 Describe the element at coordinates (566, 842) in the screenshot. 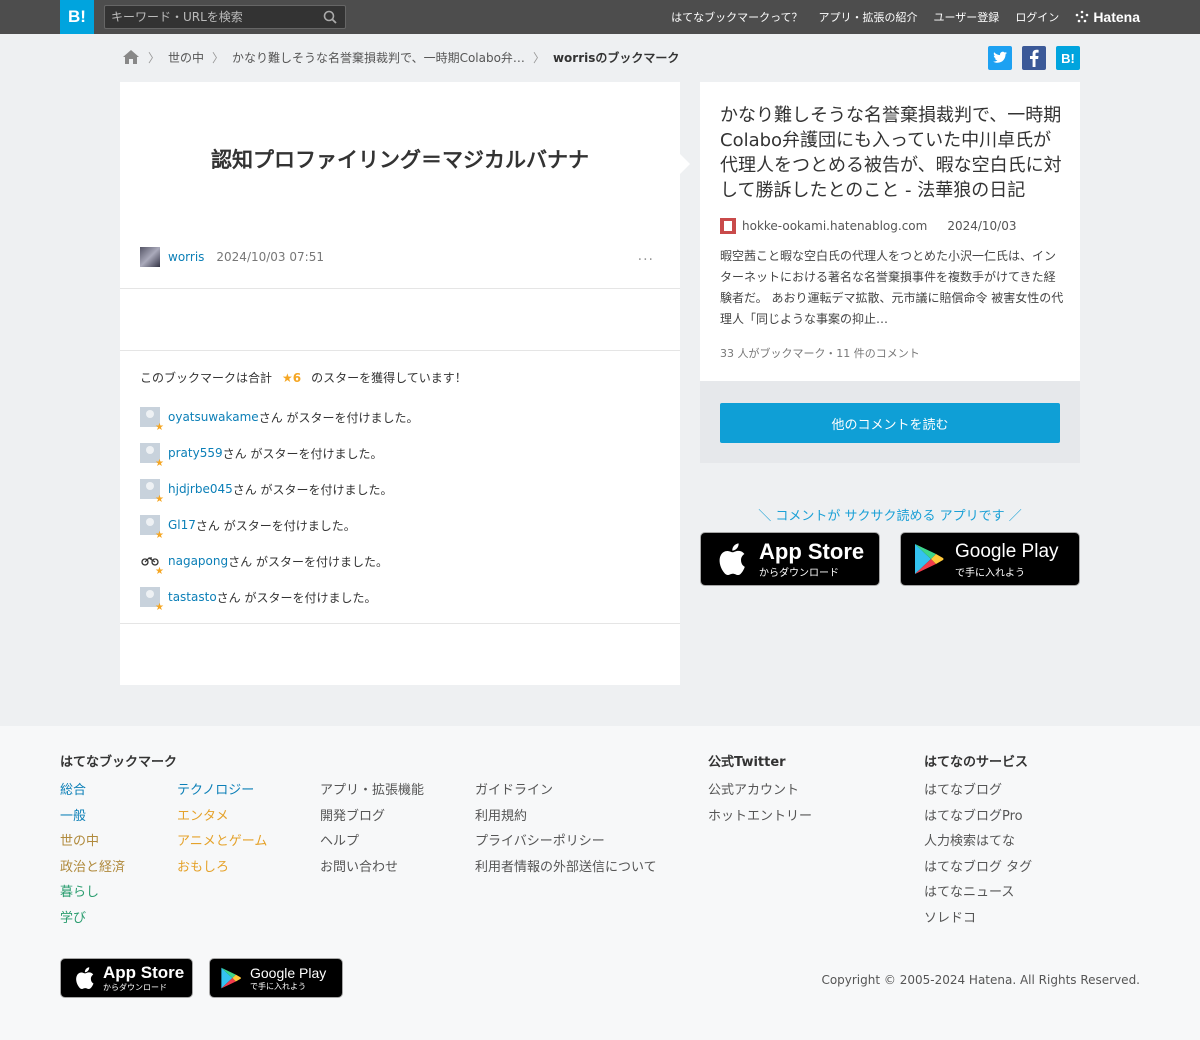

I see `footer-link: プライバシーポリシー` at that location.